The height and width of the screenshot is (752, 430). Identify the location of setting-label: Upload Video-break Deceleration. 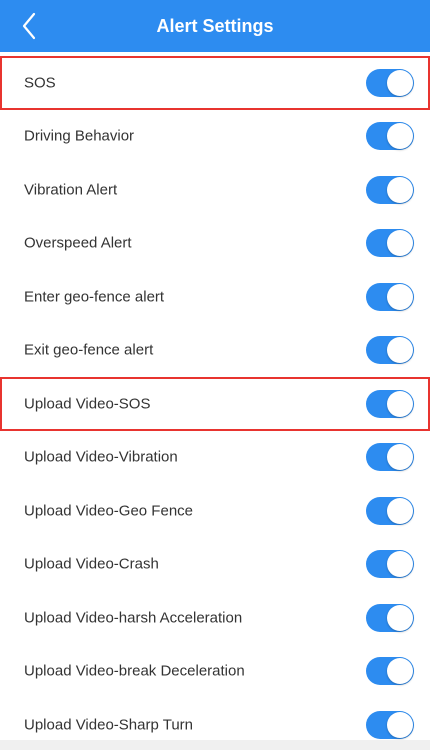
(134, 671).